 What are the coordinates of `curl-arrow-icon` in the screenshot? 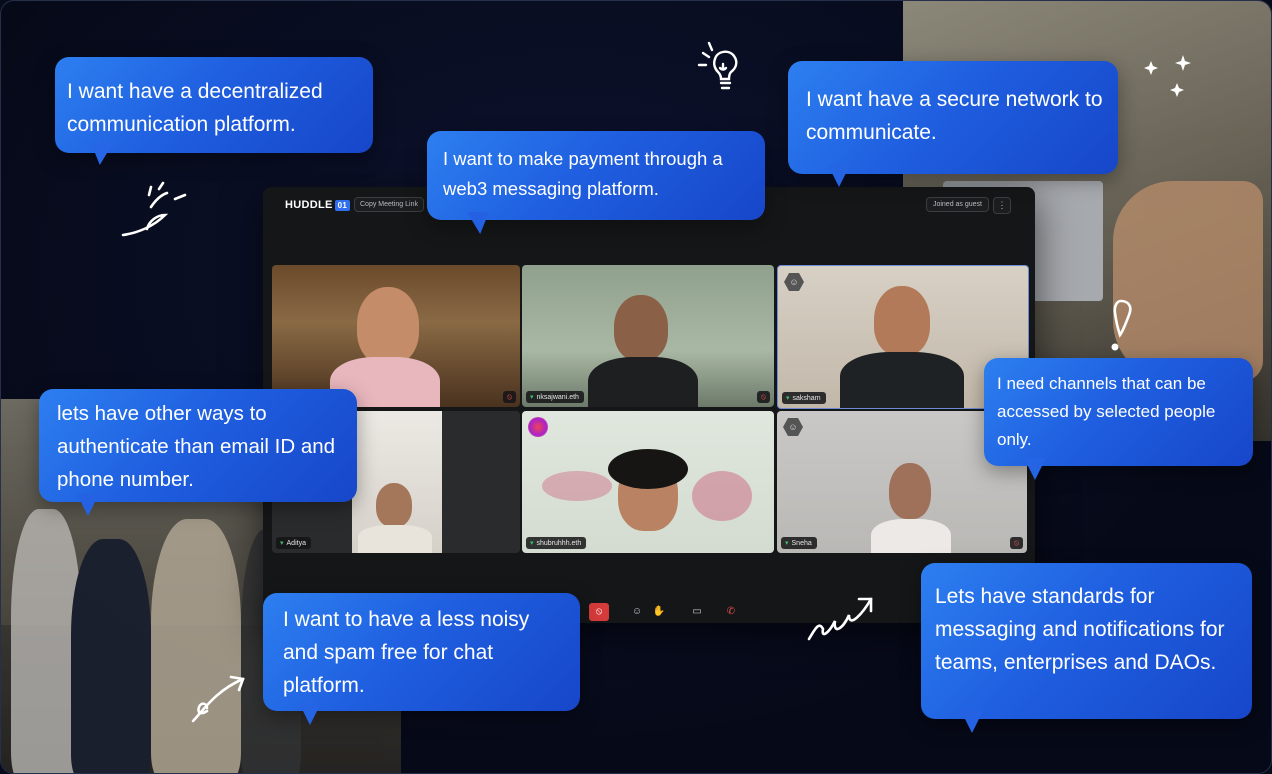 It's located at (218, 699).